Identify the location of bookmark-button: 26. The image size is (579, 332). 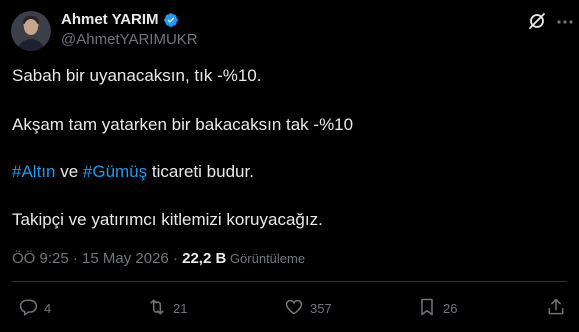
(437, 308).